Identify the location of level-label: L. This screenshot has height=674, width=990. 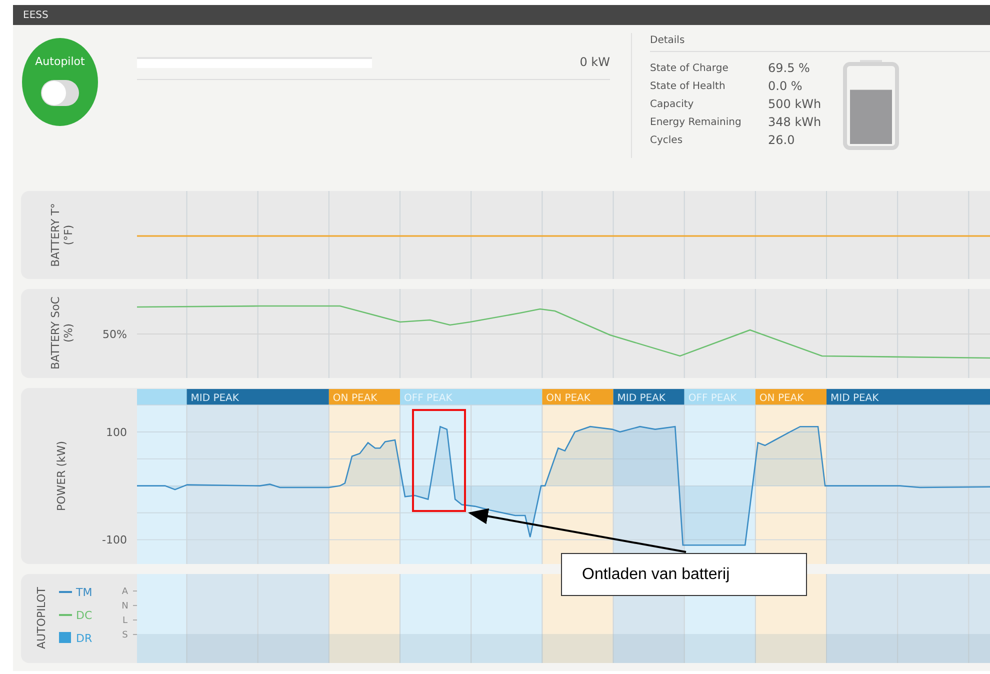
(125, 621).